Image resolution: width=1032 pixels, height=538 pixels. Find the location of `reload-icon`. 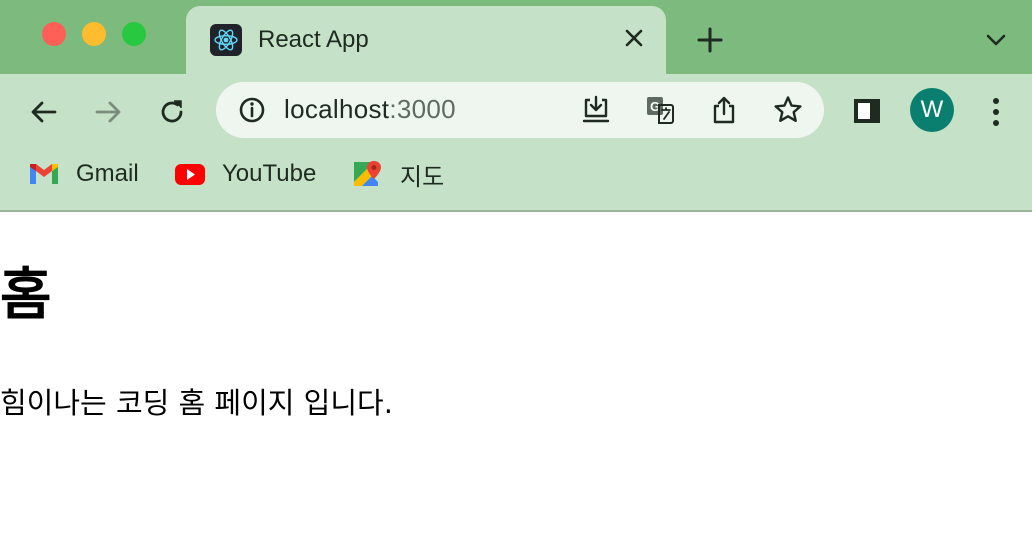

reload-icon is located at coordinates (172, 111).